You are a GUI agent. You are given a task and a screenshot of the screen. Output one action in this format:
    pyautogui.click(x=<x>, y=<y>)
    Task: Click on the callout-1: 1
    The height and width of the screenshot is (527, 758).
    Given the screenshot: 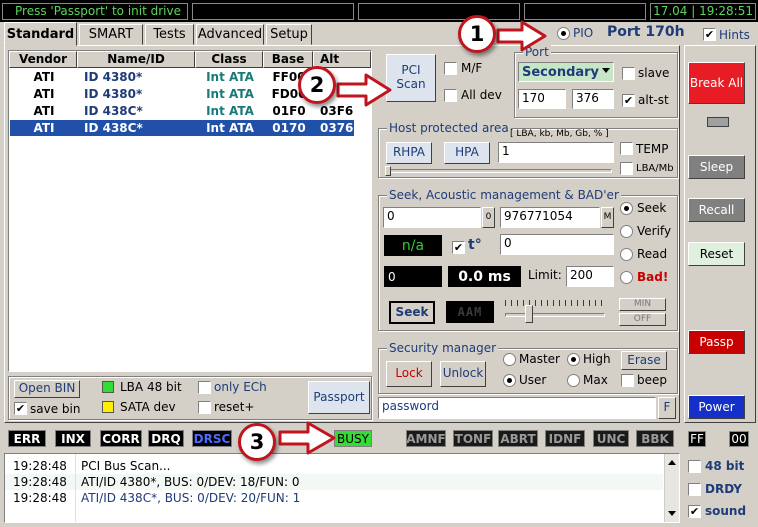 What is the action you would take?
    pyautogui.click(x=477, y=34)
    